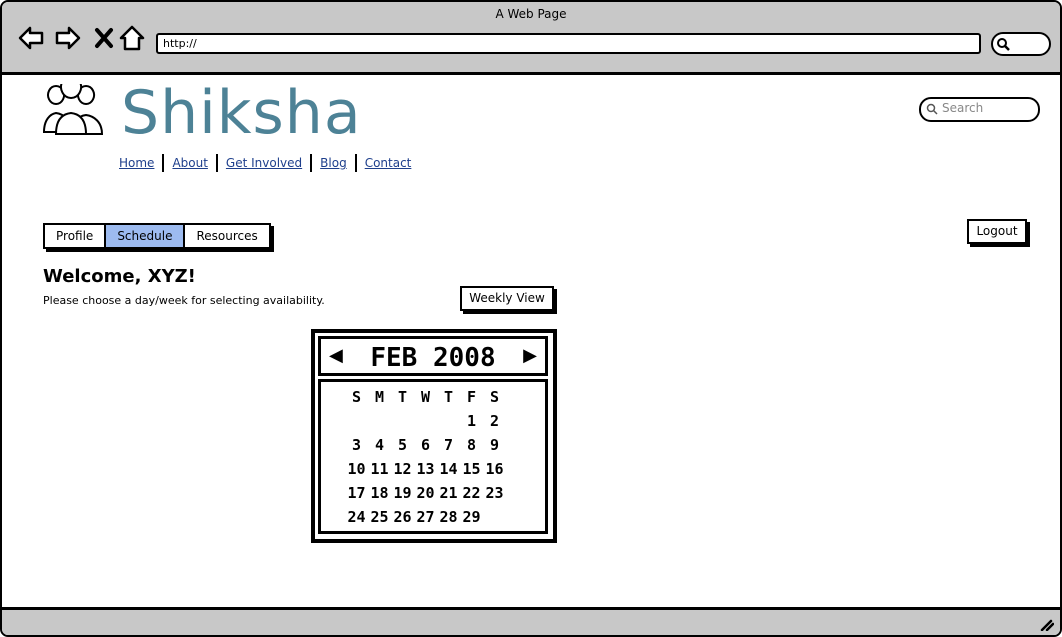  Describe the element at coordinates (448, 472) in the screenshot. I see `calendar-day: 14` at that location.